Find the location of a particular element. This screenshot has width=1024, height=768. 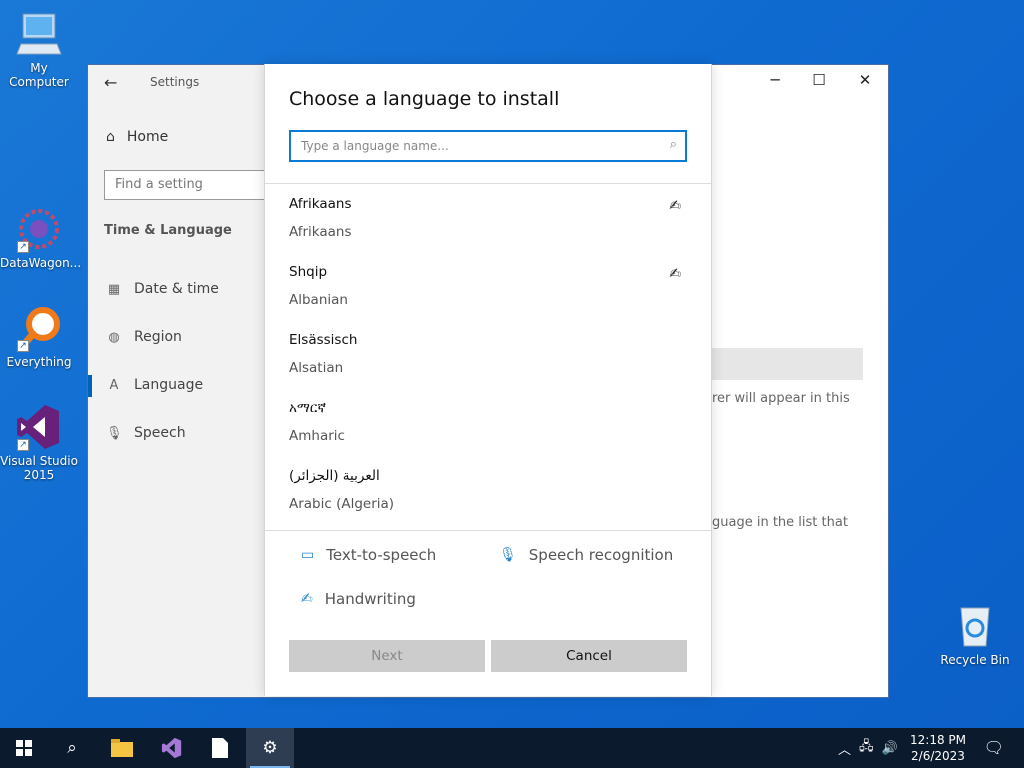

settings-title: Settings is located at coordinates (175, 82).